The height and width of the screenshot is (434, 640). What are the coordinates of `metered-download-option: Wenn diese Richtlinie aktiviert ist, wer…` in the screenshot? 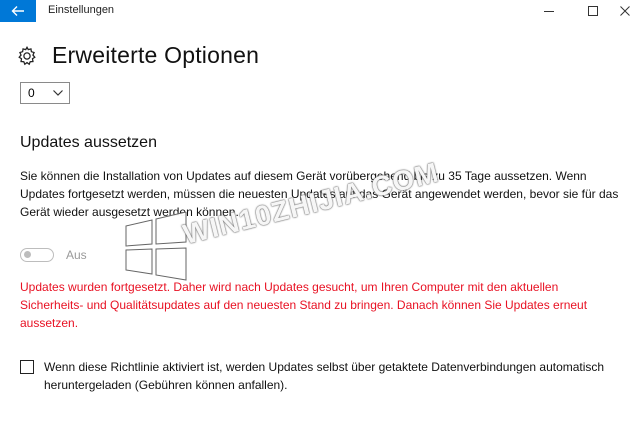 It's located at (327, 376).